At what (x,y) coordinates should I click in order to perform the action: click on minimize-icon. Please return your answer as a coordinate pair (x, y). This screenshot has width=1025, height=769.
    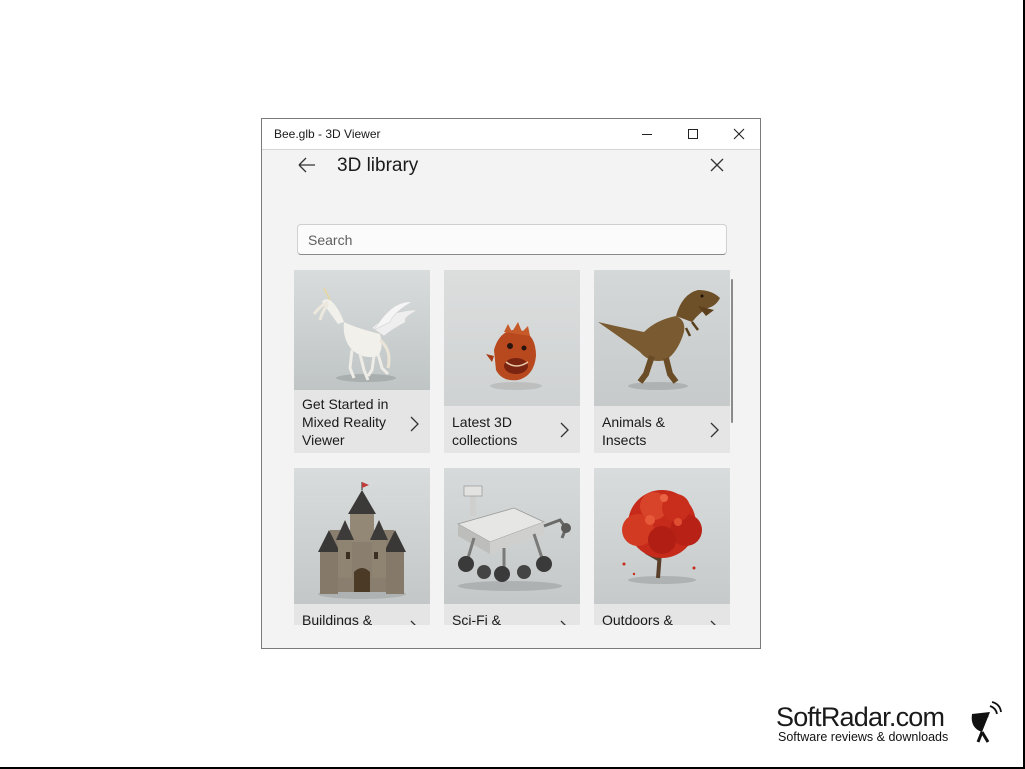
    Looking at the image, I should click on (647, 134).